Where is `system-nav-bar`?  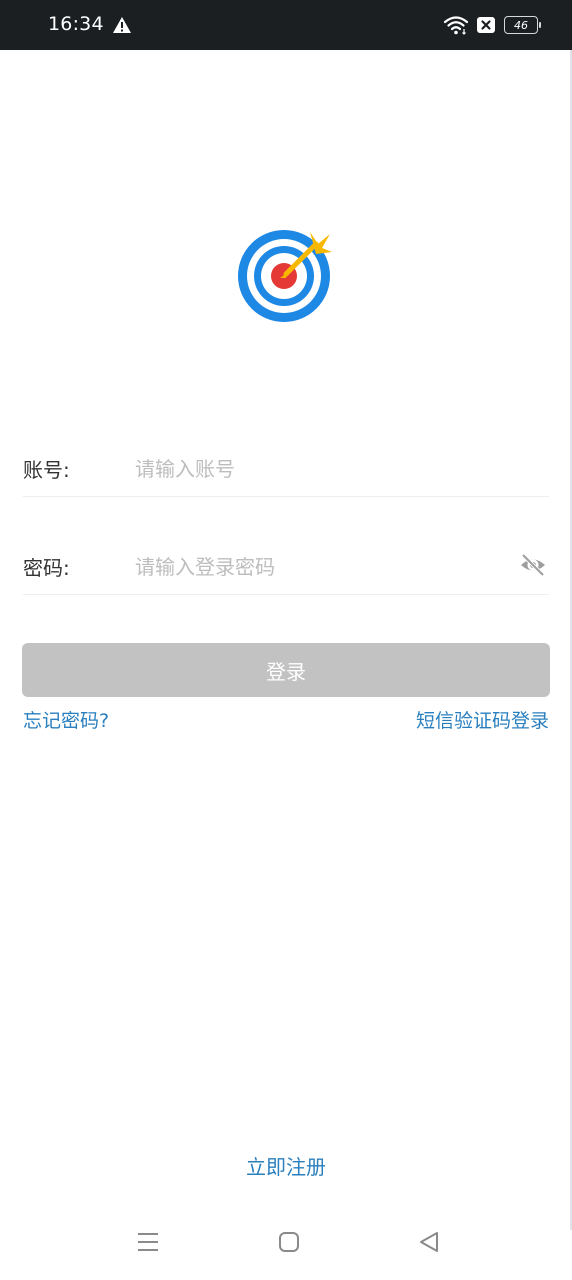 system-nav-bar is located at coordinates (286, 1245).